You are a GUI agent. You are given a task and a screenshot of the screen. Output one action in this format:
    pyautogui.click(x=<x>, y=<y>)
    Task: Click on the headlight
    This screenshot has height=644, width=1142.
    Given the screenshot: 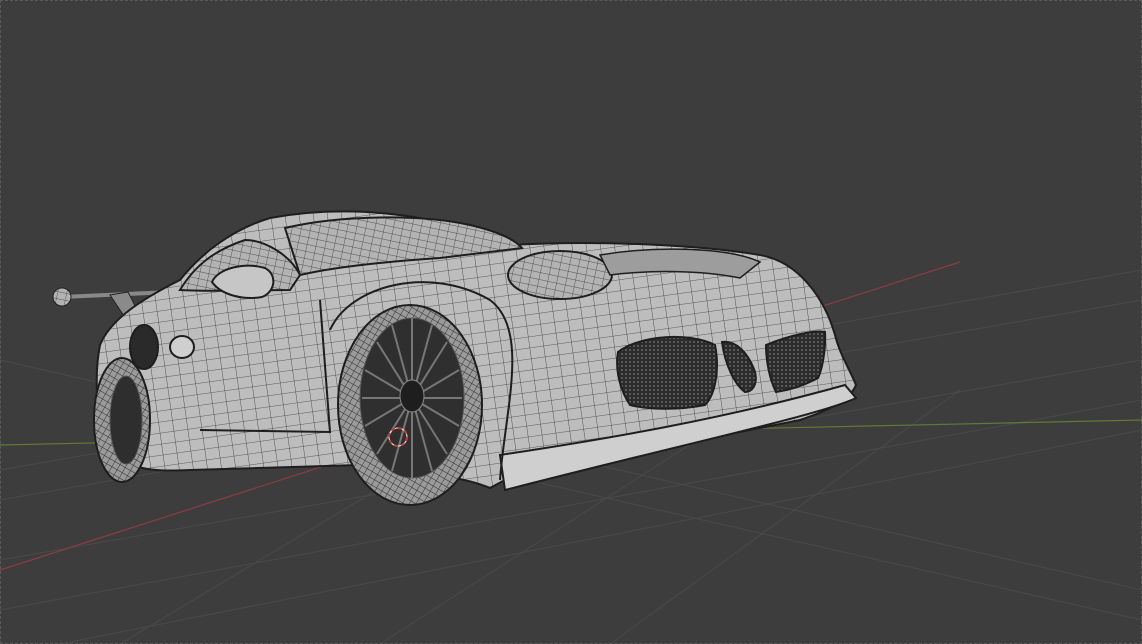 What is the action you would take?
    pyautogui.click(x=560, y=275)
    